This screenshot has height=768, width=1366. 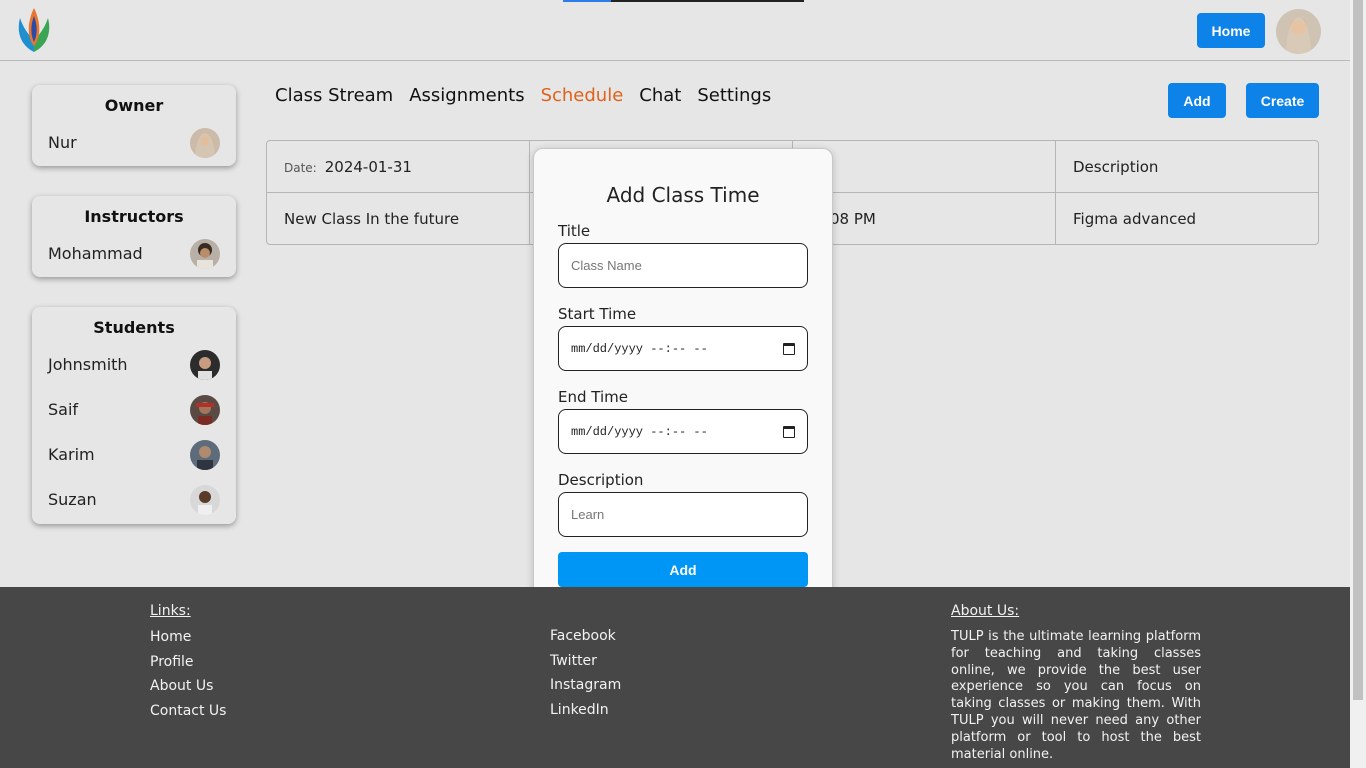 What do you see at coordinates (585, 714) in the screenshot?
I see `footer-link-linkedin: LinkedIn` at bounding box center [585, 714].